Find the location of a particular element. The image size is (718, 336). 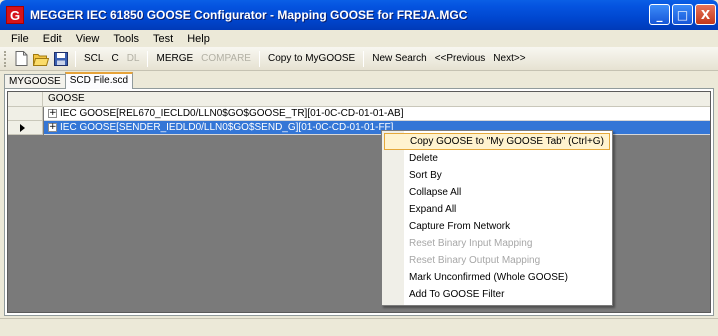

new-file-icon is located at coordinates (21, 59).